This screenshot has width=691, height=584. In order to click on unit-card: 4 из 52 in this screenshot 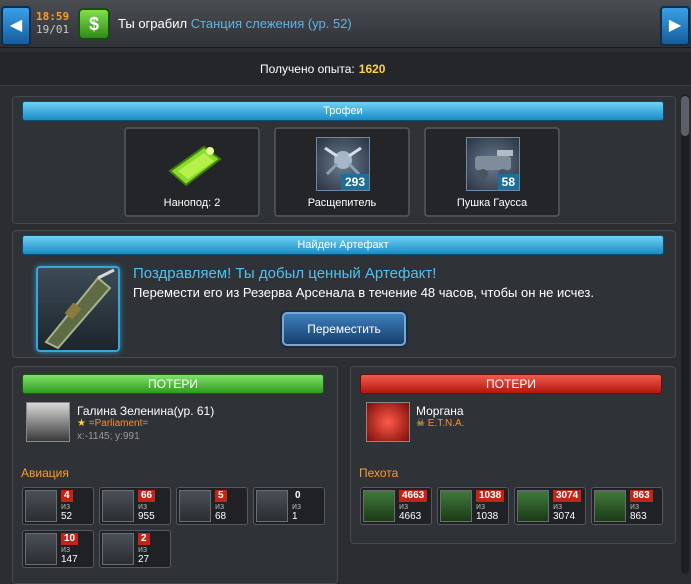, I will do `click(58, 506)`.